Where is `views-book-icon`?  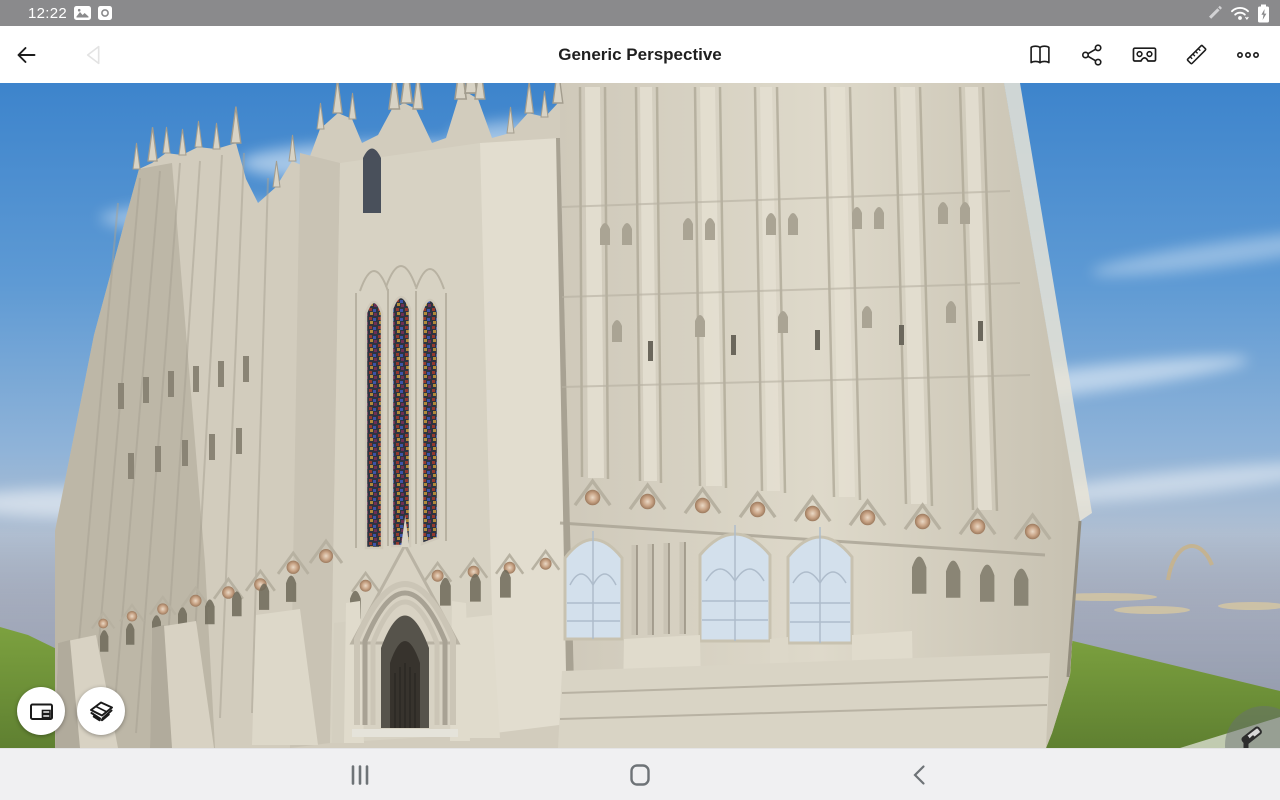
views-book-icon is located at coordinates (1040, 54).